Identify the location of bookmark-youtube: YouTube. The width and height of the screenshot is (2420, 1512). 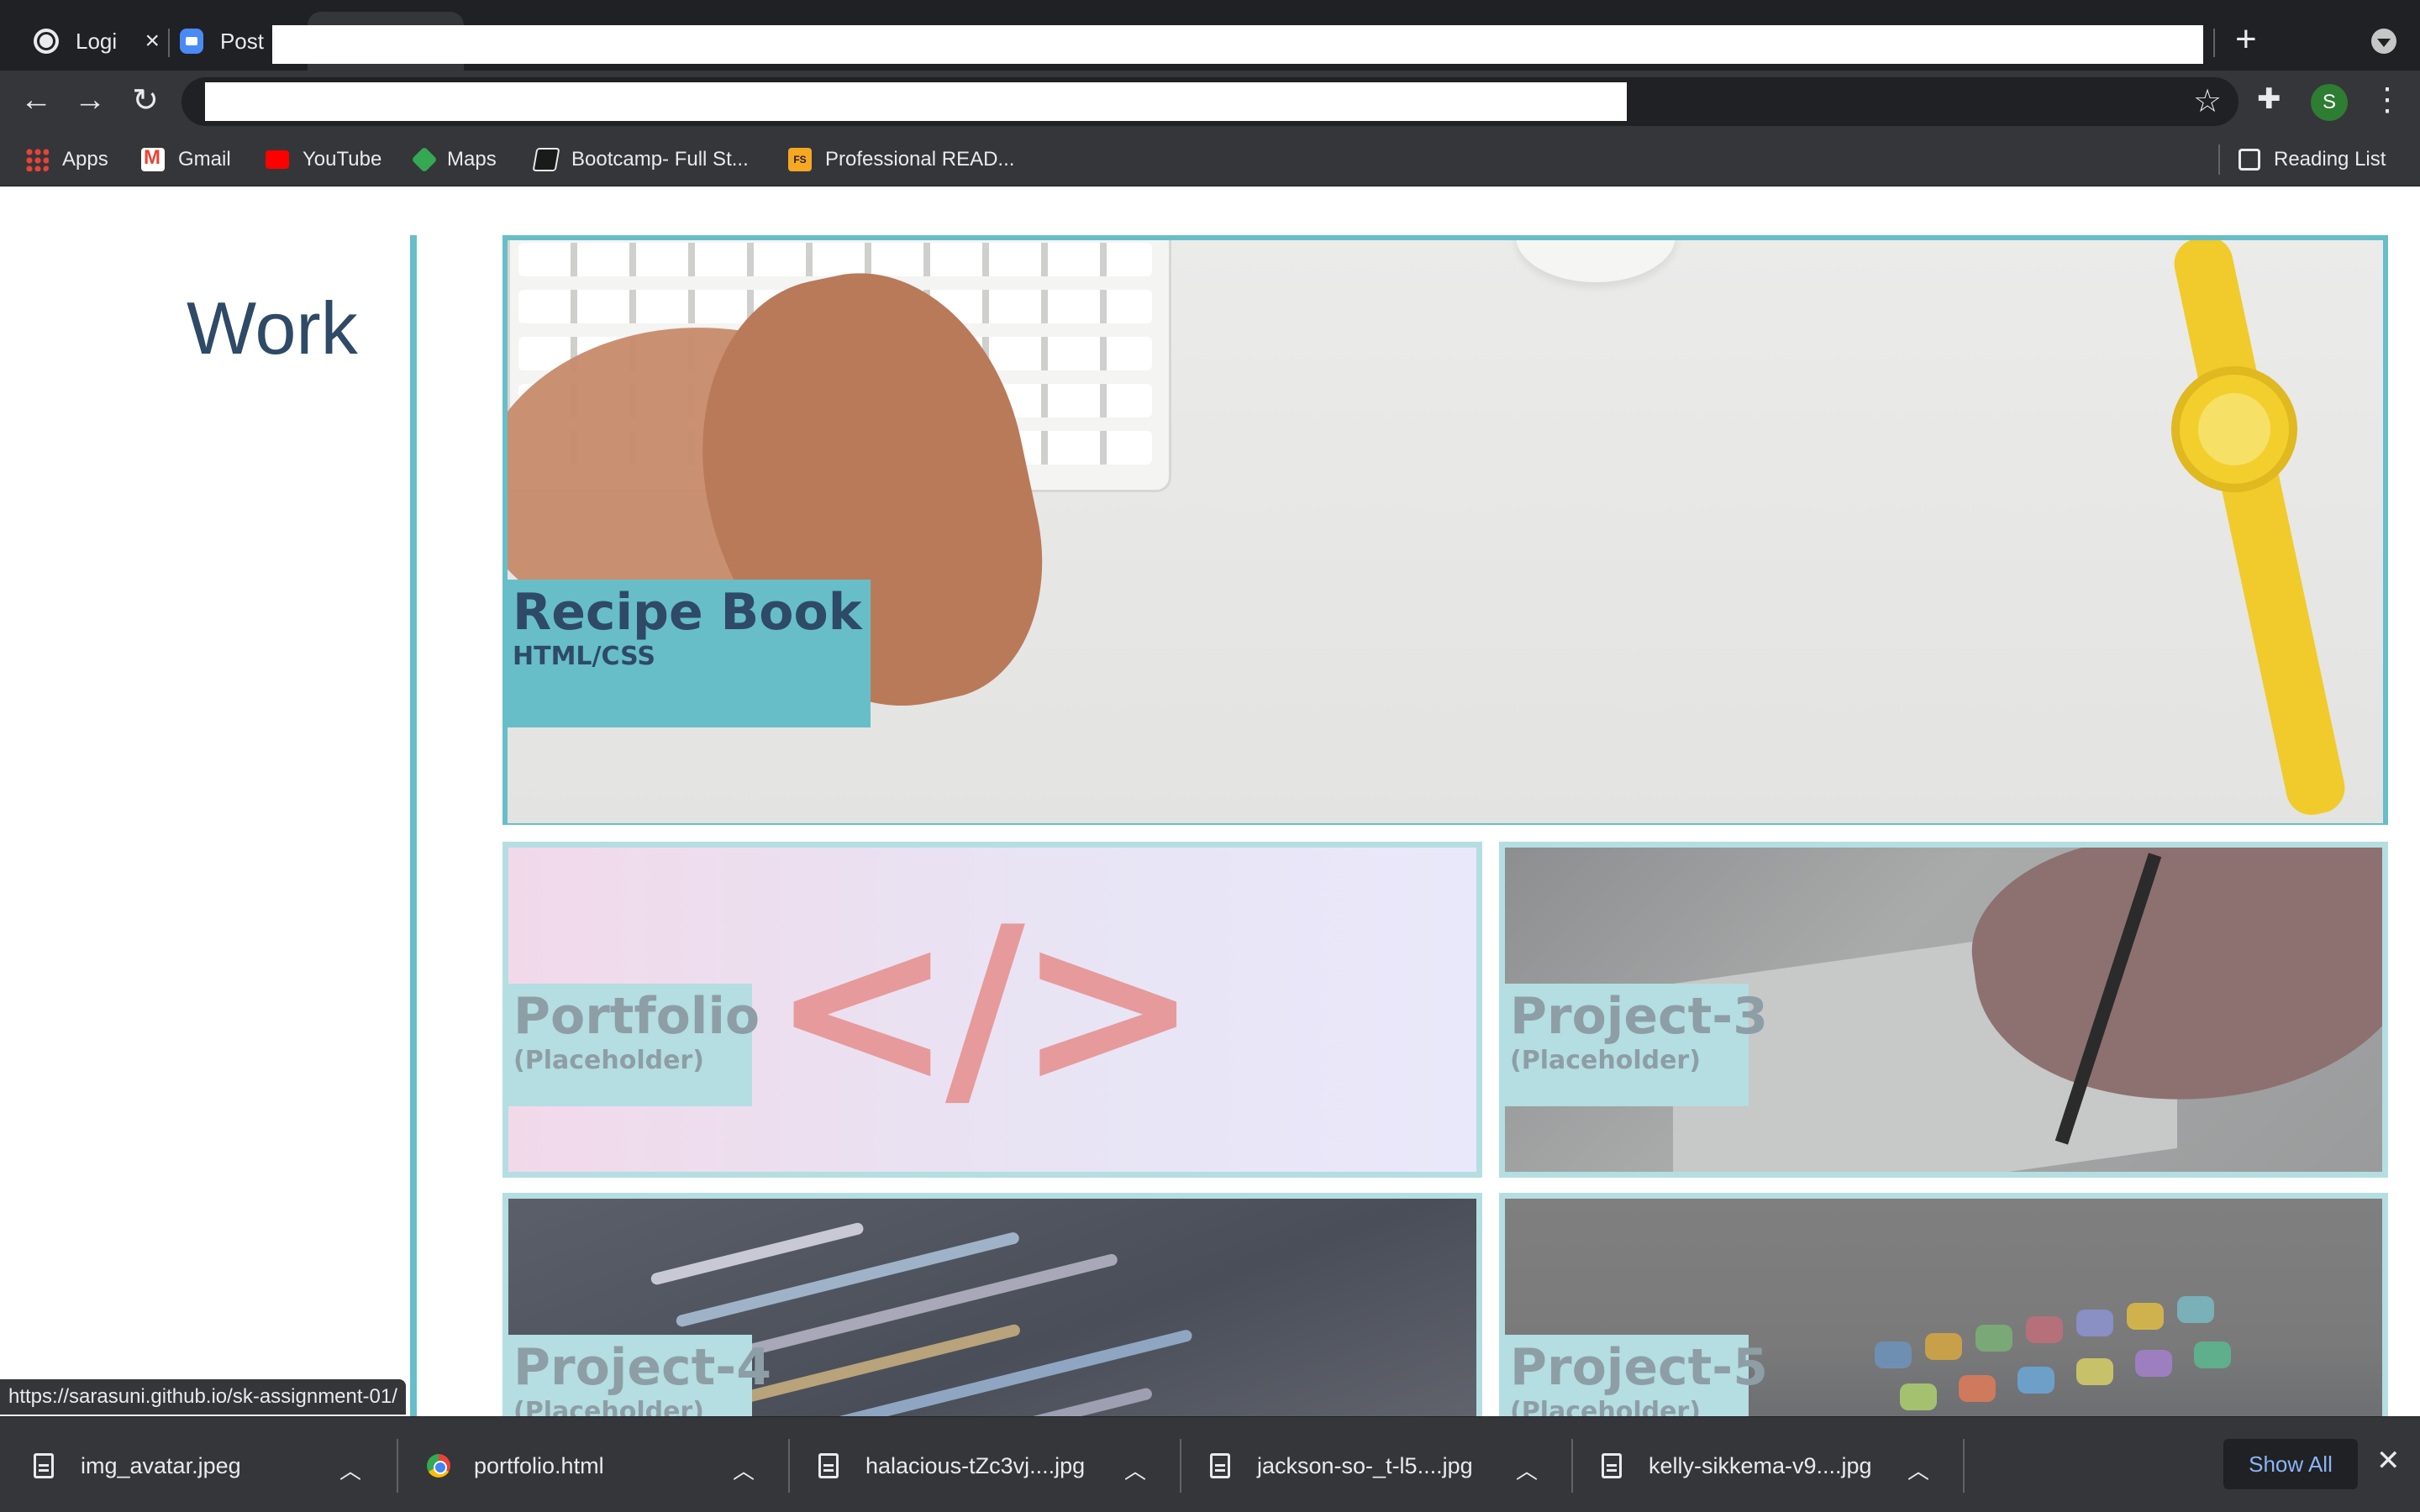
(323, 159).